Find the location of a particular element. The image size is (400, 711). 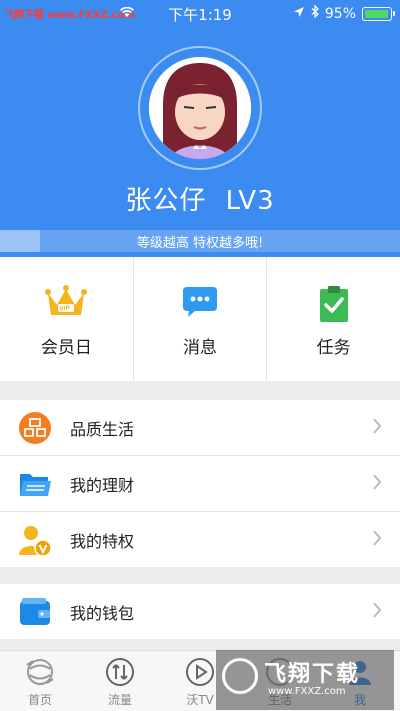

traffic-arrows-icon is located at coordinates (120, 674).